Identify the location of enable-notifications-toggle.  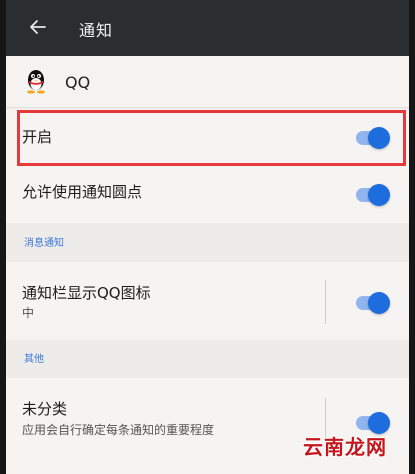
(373, 138).